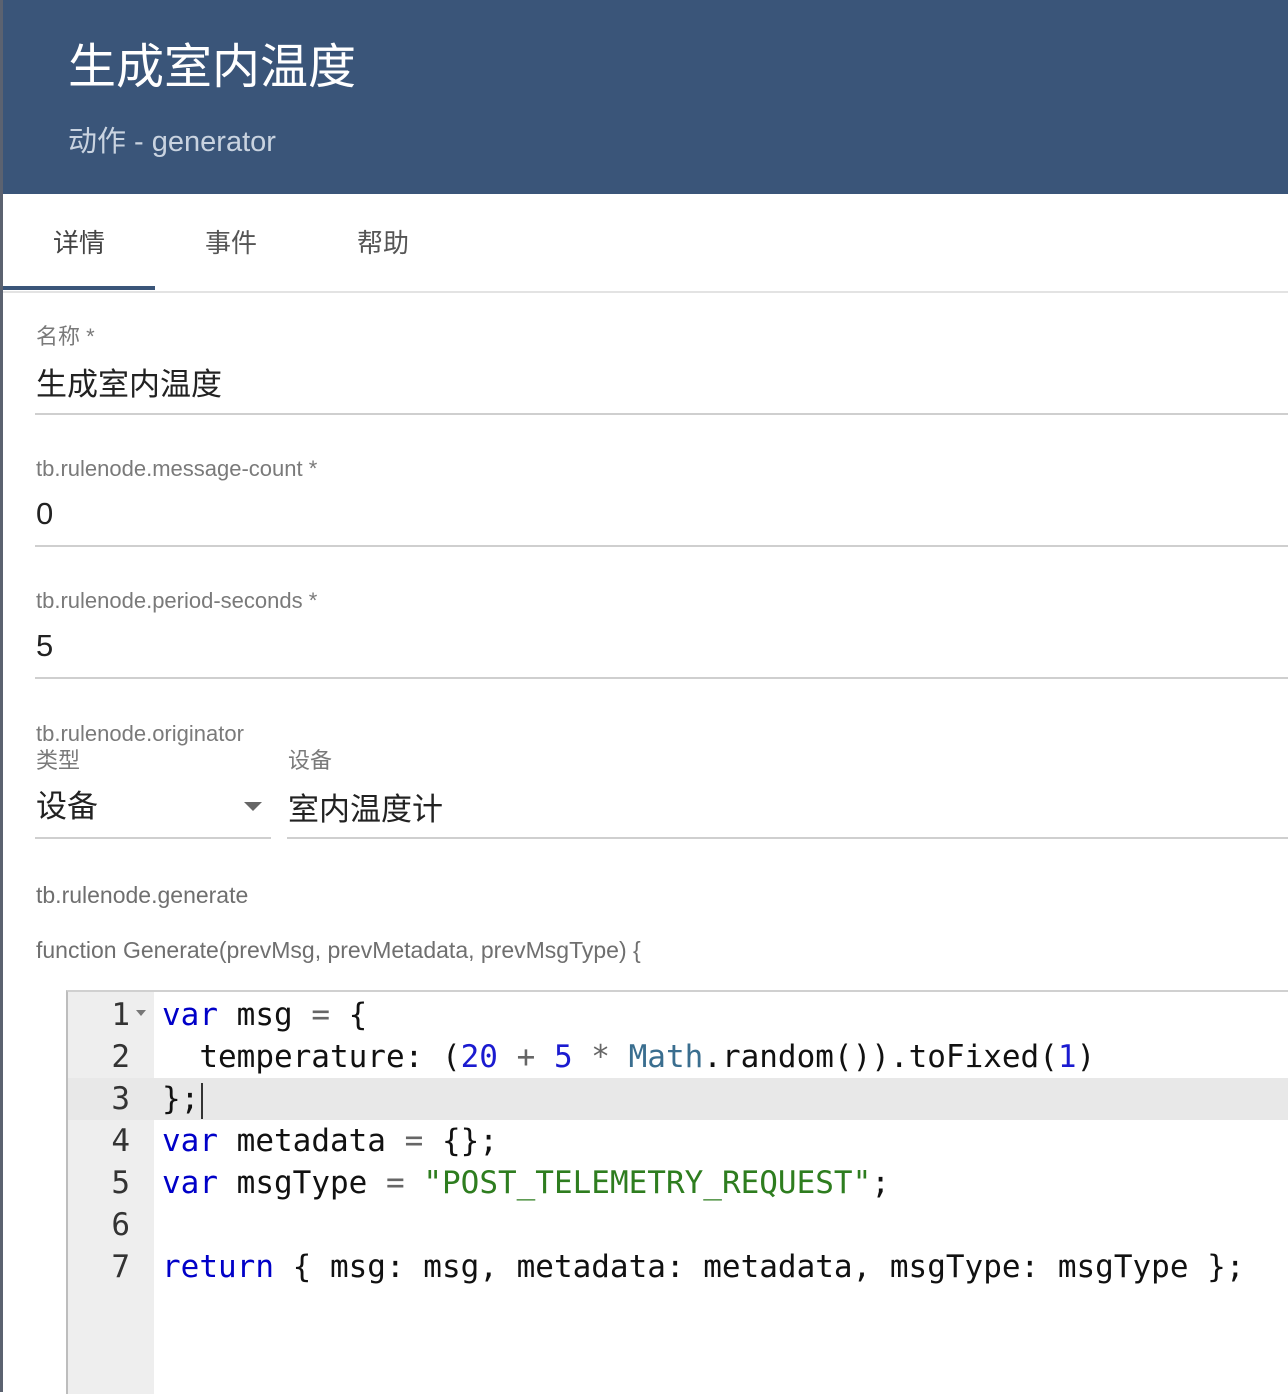 This screenshot has width=1288, height=1394. What do you see at coordinates (120, 1015) in the screenshot?
I see `line-number: 1` at bounding box center [120, 1015].